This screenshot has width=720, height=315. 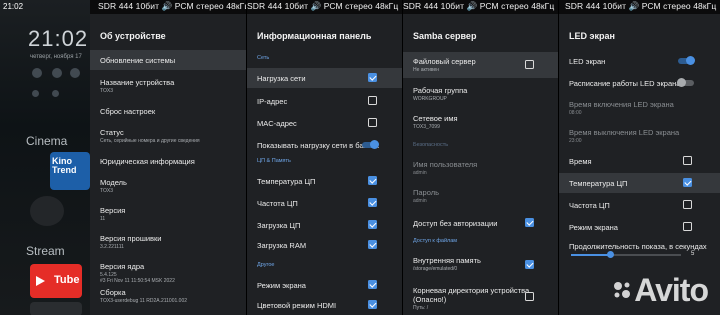 What do you see at coordinates (447, 260) in the screenshot?
I see `item-label: Внутренняя память` at bounding box center [447, 260].